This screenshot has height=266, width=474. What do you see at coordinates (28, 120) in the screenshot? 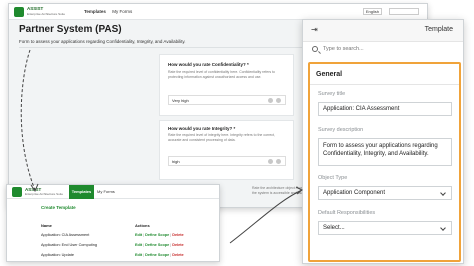
I see `arrow-to-templates` at bounding box center [28, 120].